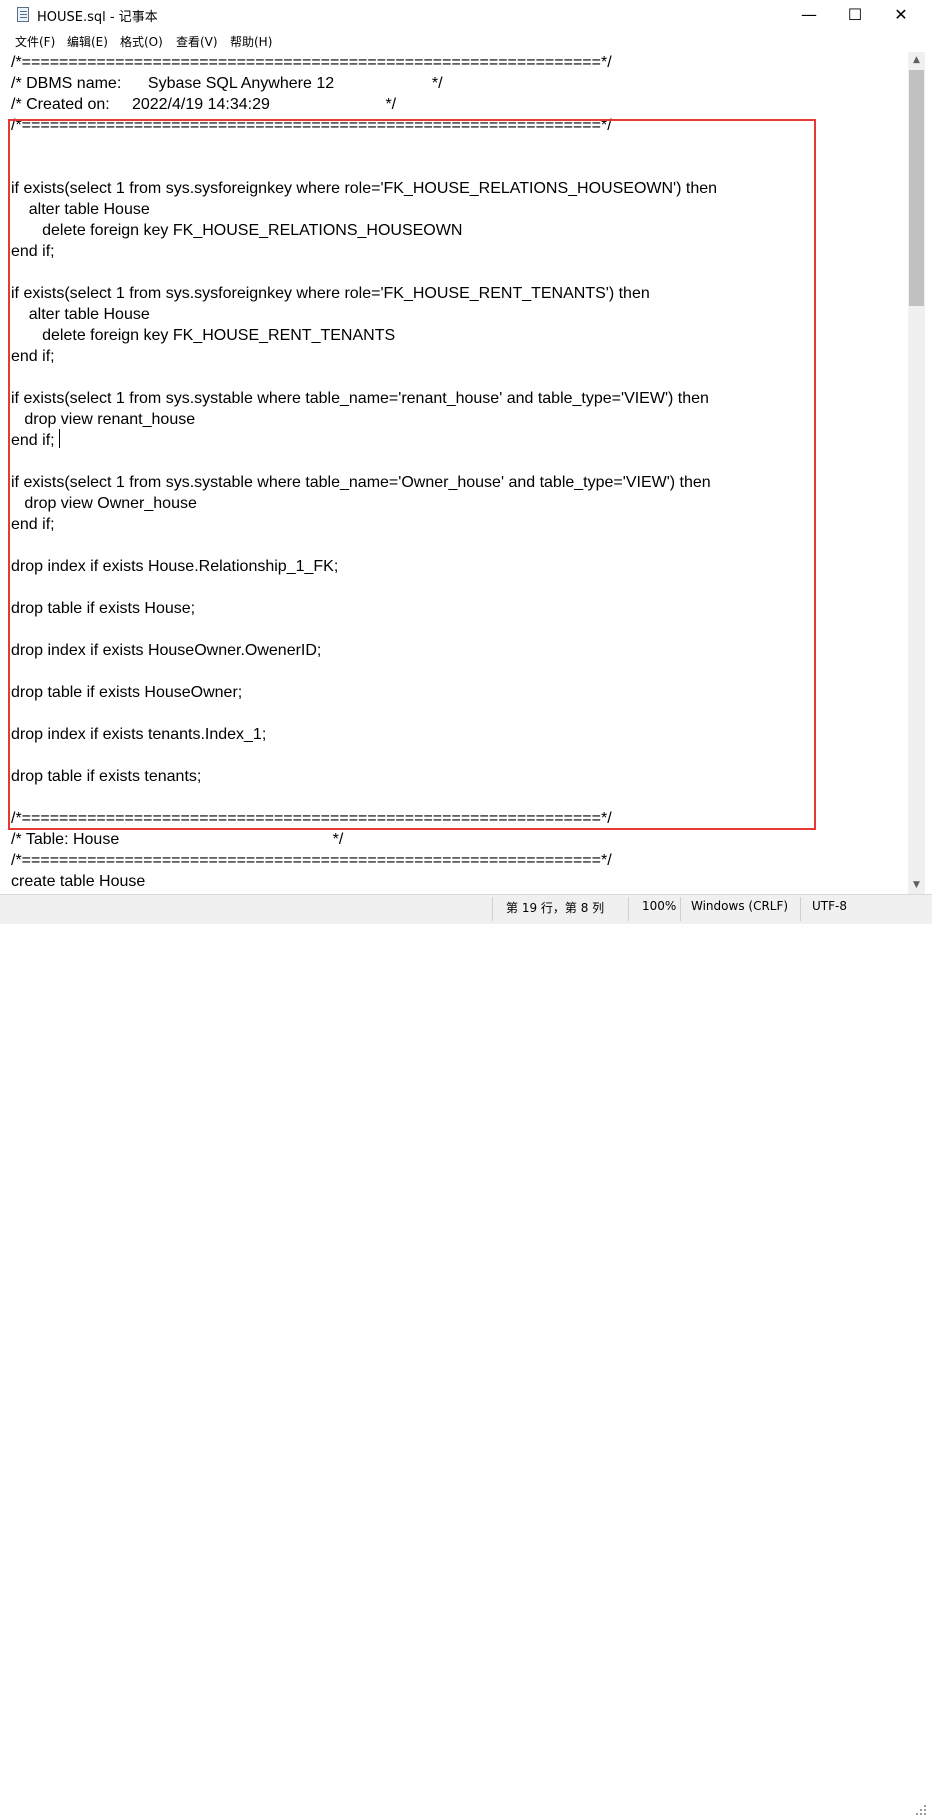  What do you see at coordinates (106, 776) in the screenshot?
I see `code-line: drop table if exists tenants;` at bounding box center [106, 776].